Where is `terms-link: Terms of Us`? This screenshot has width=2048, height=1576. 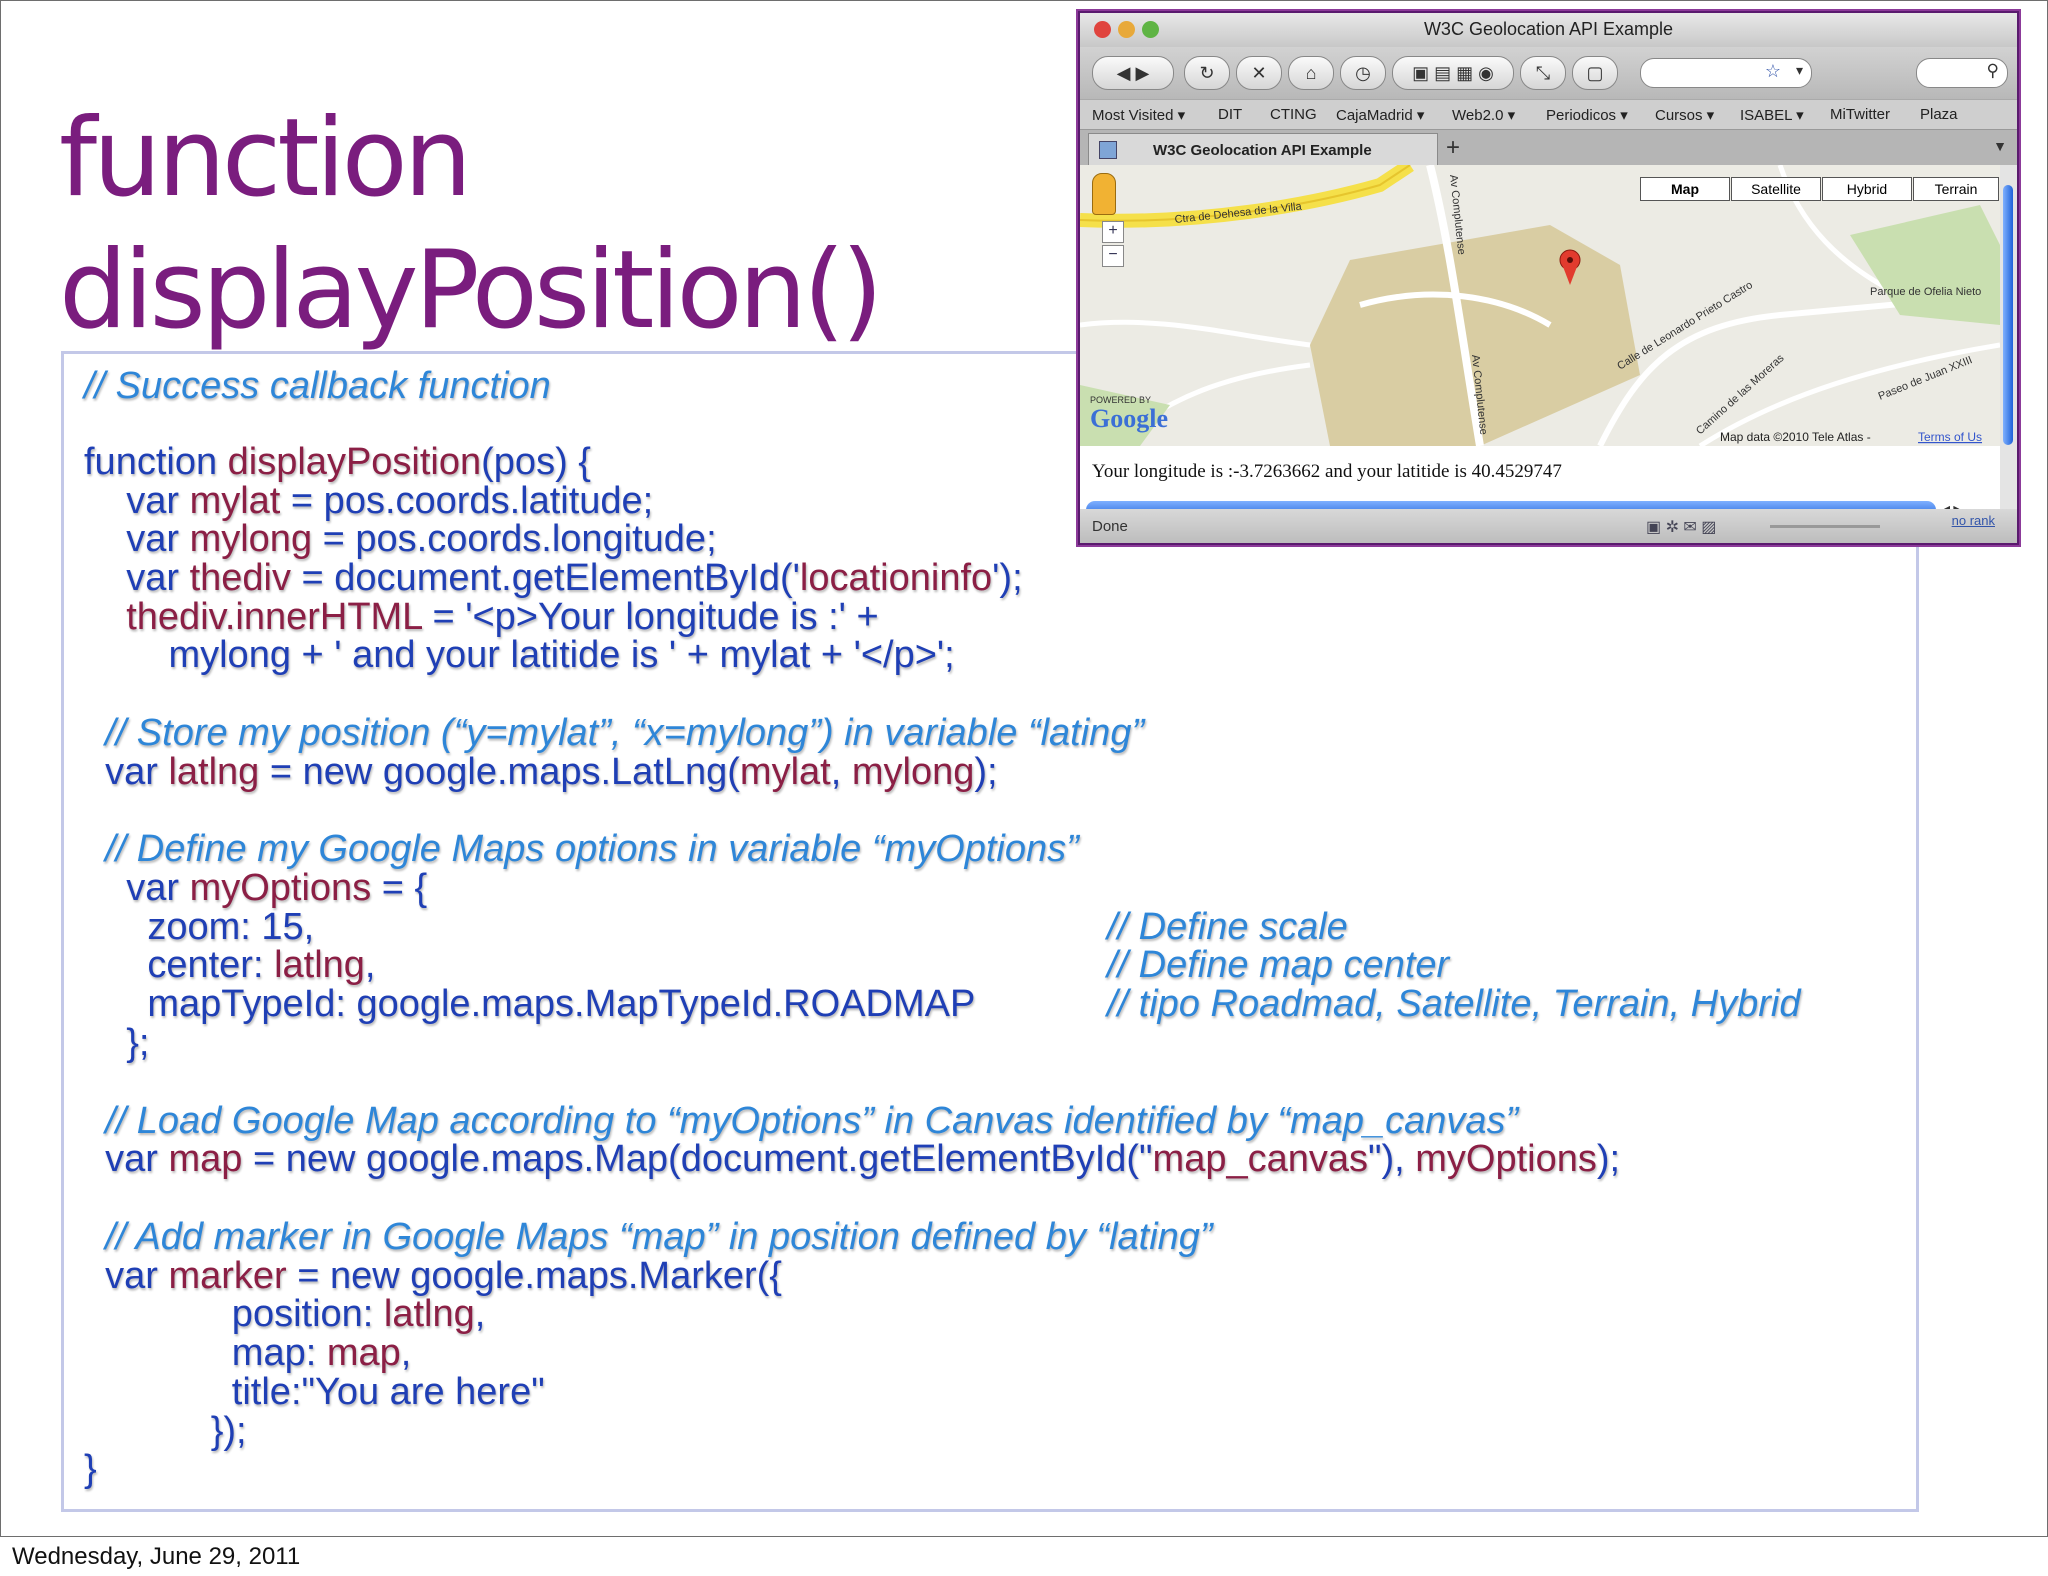
terms-link: Terms of Us is located at coordinates (1950, 437).